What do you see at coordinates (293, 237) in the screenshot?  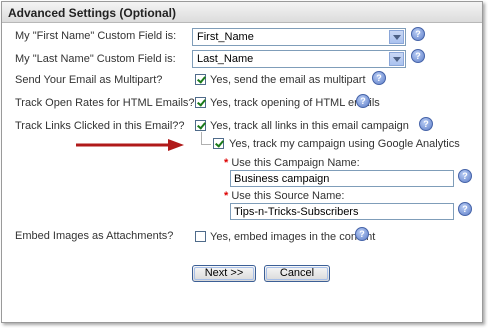 I see `embed-images-checkbox-label: Yes, embed images in the content` at bounding box center [293, 237].